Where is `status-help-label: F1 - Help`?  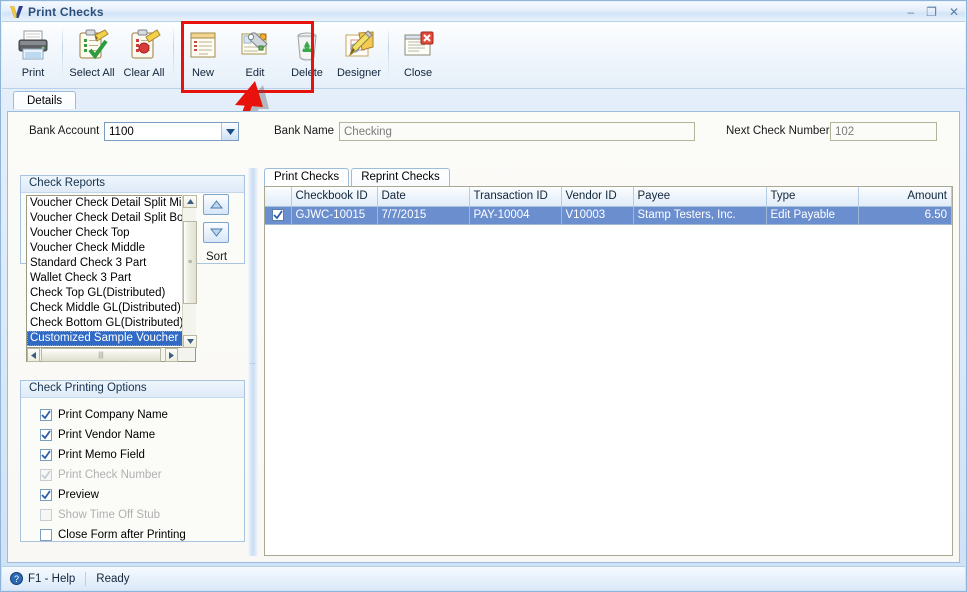
status-help-label: F1 - Help is located at coordinates (51, 579).